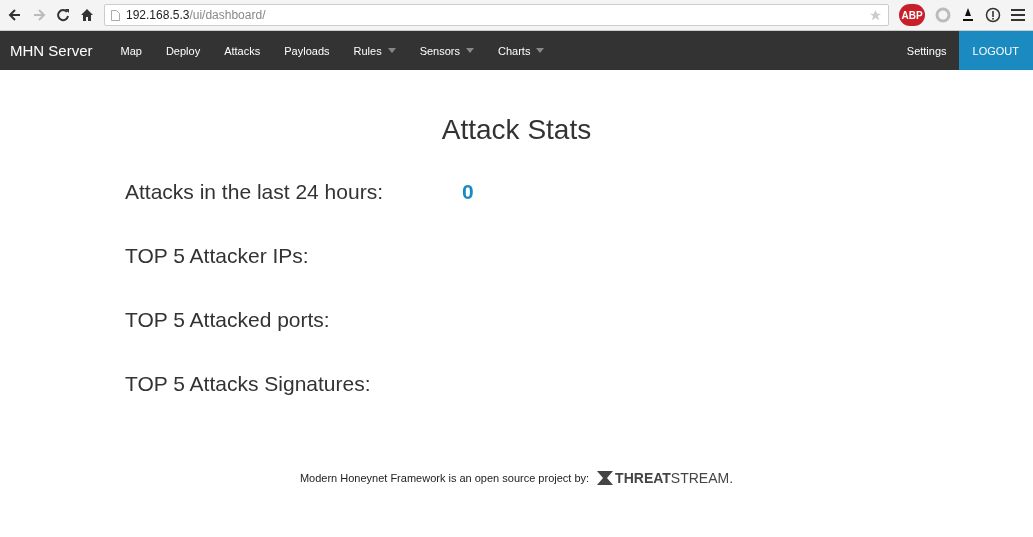 This screenshot has height=537, width=1033. What do you see at coordinates (516, 130) in the screenshot?
I see `page-title: Attack Stats` at bounding box center [516, 130].